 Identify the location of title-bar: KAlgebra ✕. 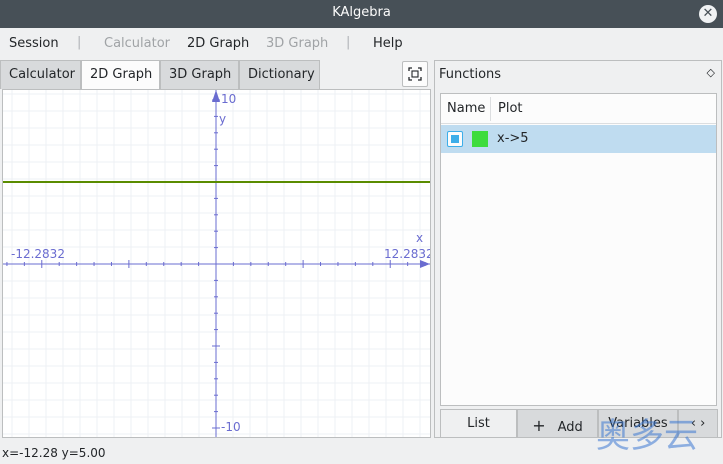
(361, 14).